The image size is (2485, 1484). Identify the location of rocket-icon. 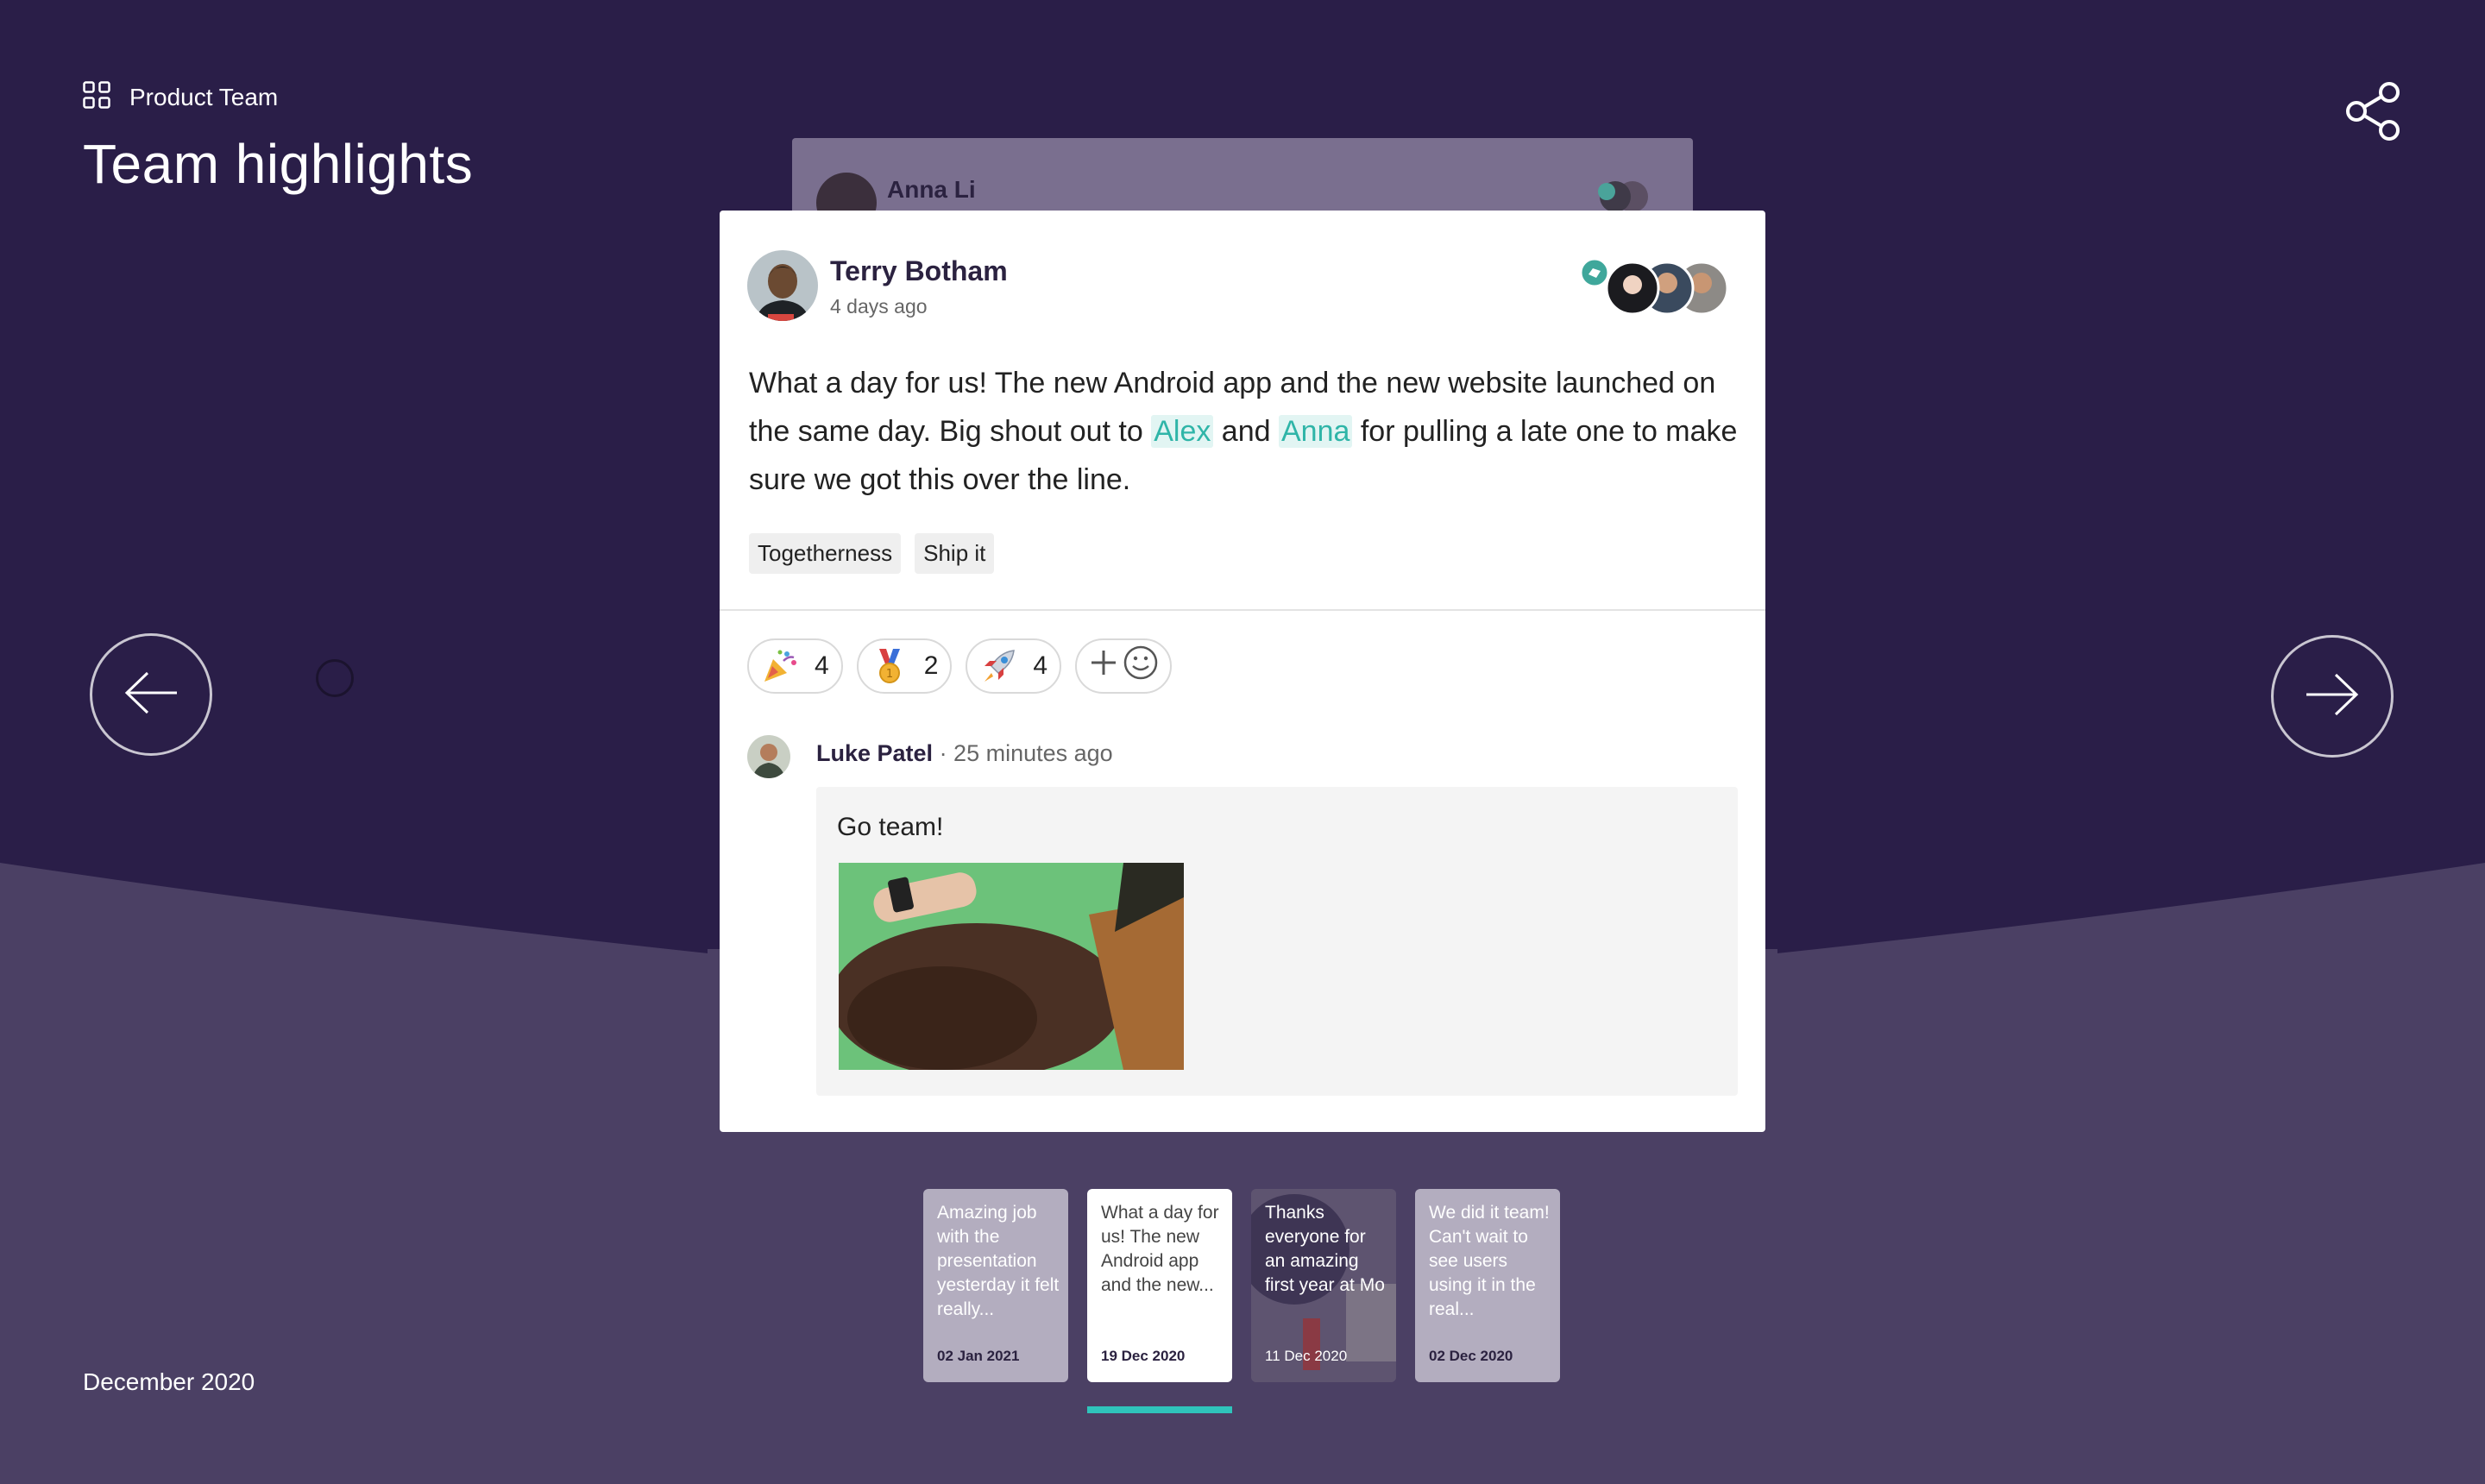
(998, 666).